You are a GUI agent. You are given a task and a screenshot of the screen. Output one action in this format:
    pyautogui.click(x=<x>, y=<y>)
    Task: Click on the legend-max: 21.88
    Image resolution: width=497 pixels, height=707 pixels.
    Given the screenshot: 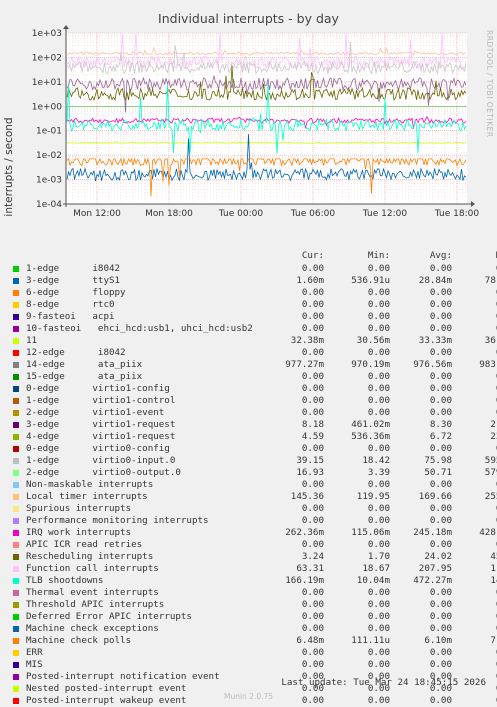 What is the action you would take?
    pyautogui.click(x=493, y=424)
    